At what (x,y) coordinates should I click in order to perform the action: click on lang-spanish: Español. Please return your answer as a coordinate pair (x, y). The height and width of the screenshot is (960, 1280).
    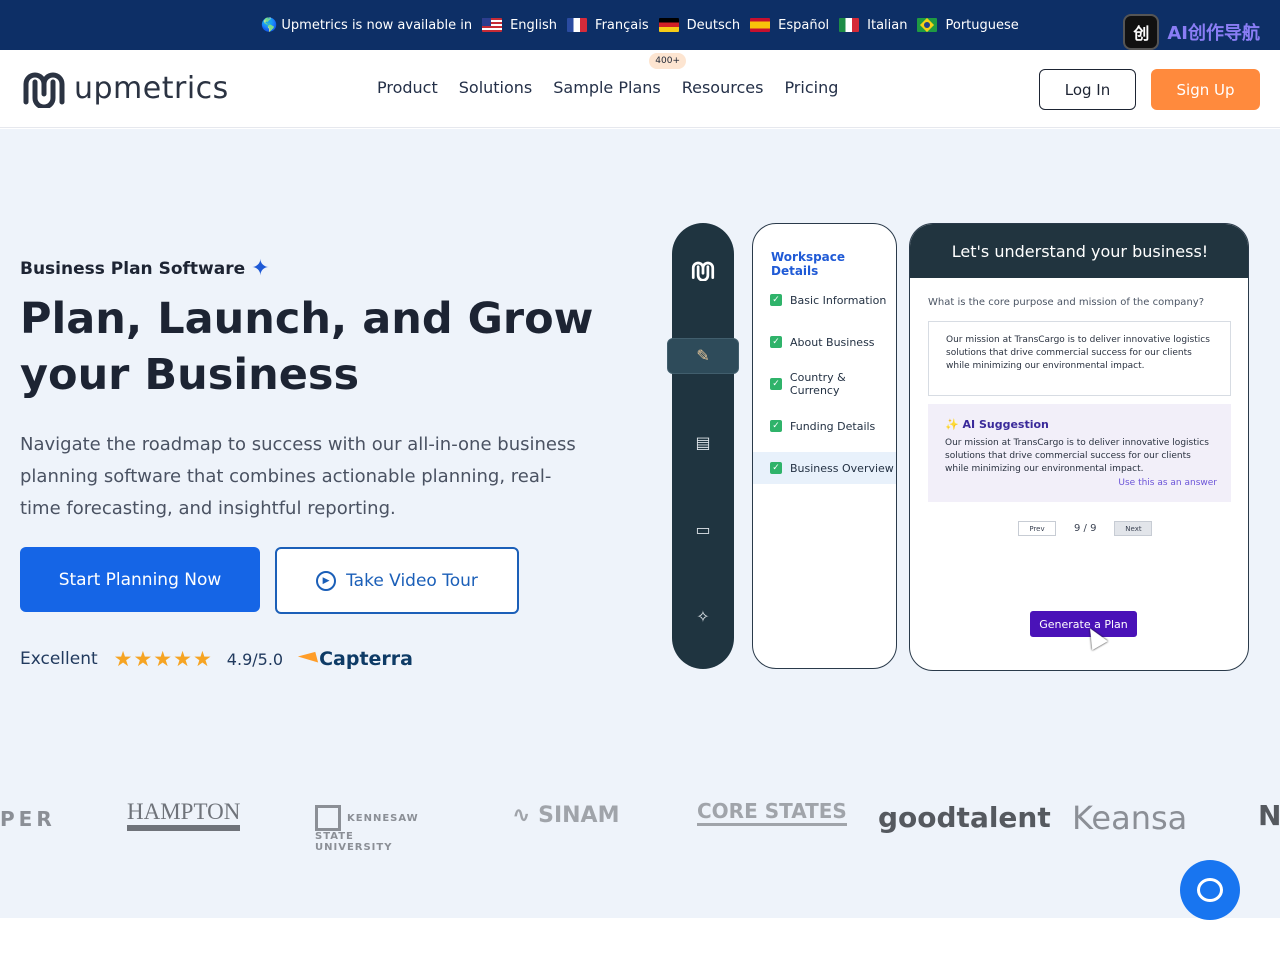
    Looking at the image, I should click on (789, 25).